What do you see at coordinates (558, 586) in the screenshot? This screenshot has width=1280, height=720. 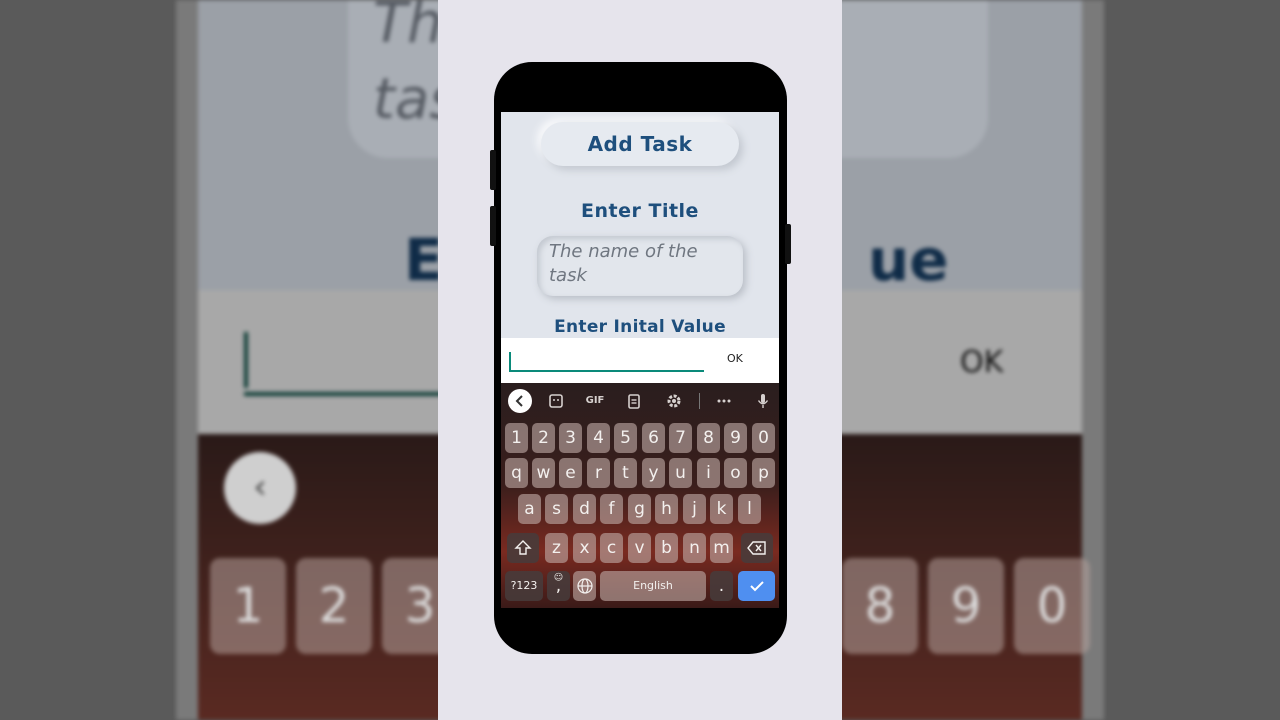 I see `comma-key: ☺ ,` at bounding box center [558, 586].